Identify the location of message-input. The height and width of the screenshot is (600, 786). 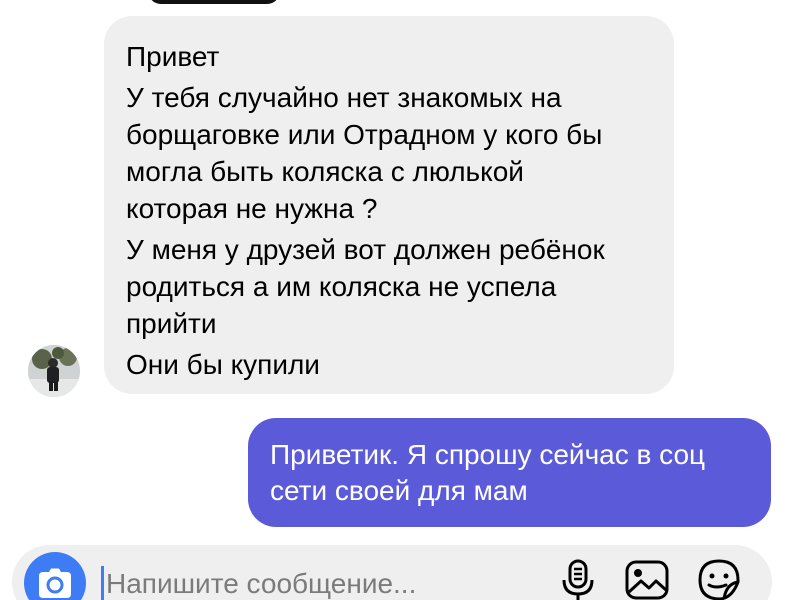
(310, 582).